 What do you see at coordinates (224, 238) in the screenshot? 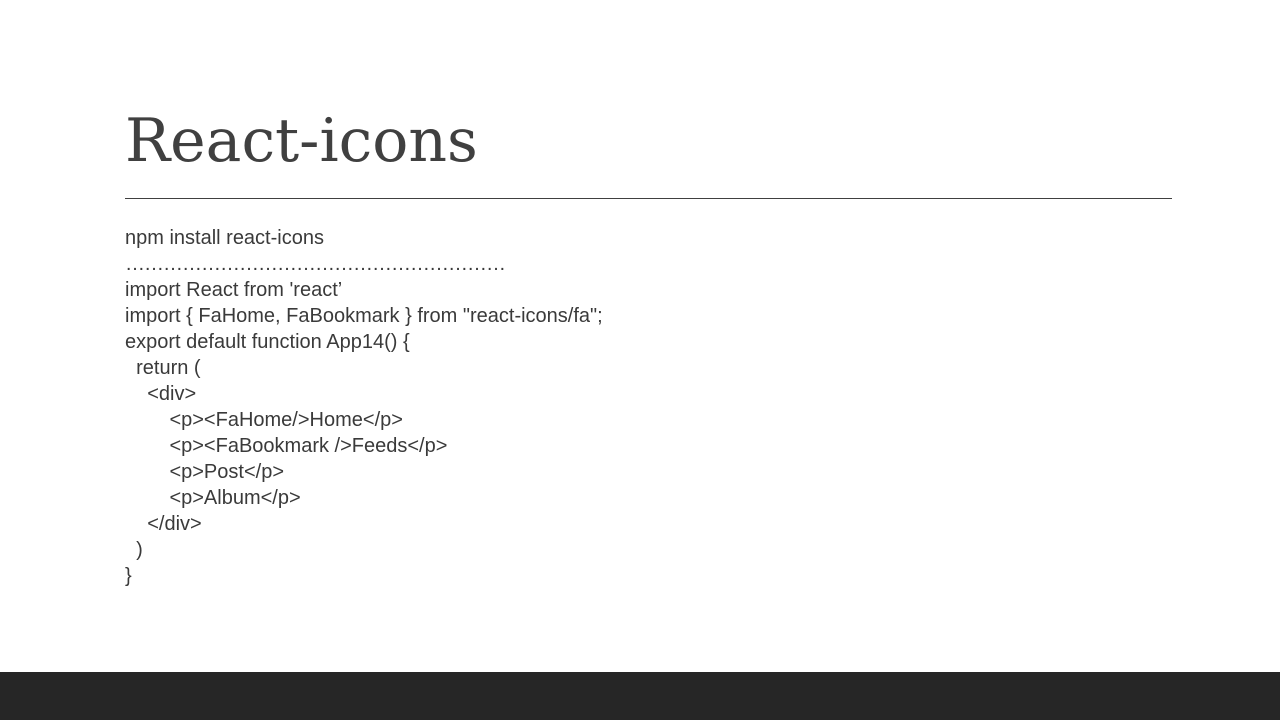
I see `code-line-npm-install: npm install react-icons` at bounding box center [224, 238].